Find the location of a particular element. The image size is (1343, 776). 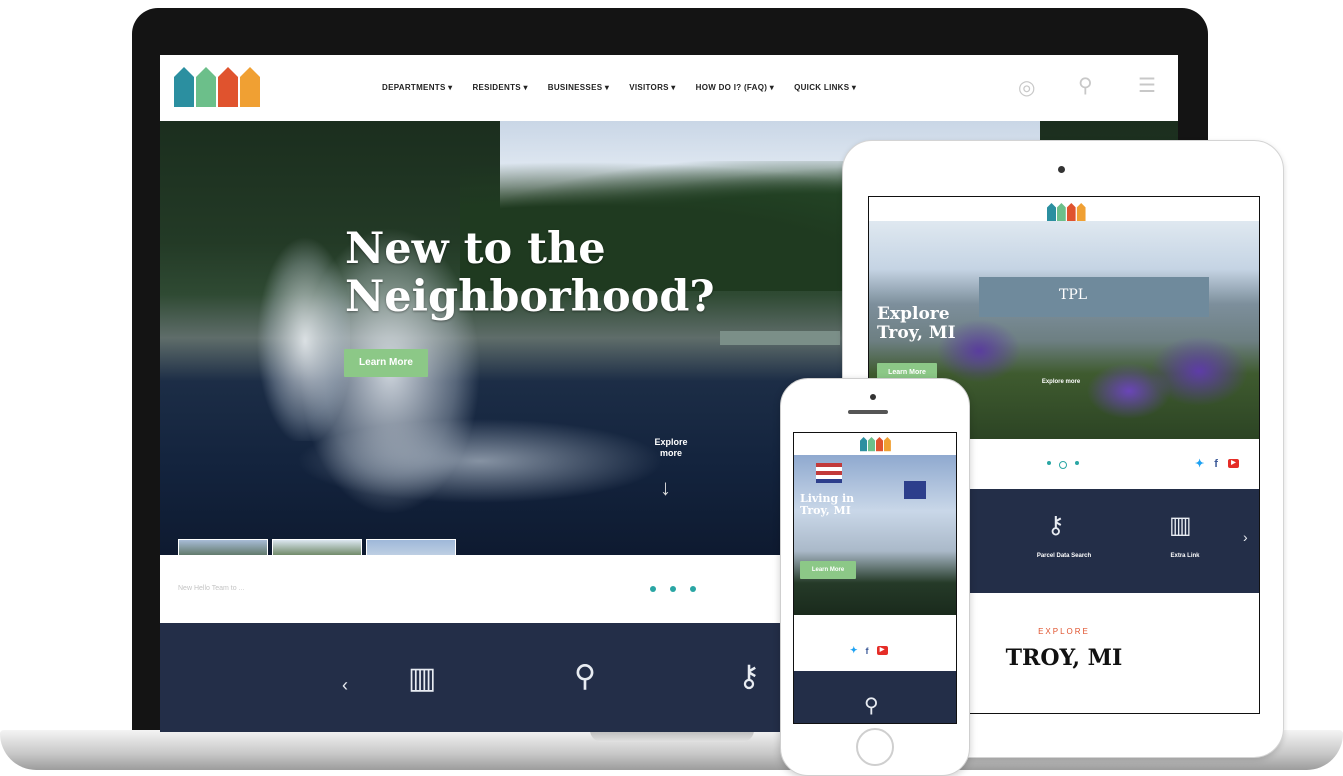

nav-businesses: BUSINESSES ▾ is located at coordinates (578, 87).